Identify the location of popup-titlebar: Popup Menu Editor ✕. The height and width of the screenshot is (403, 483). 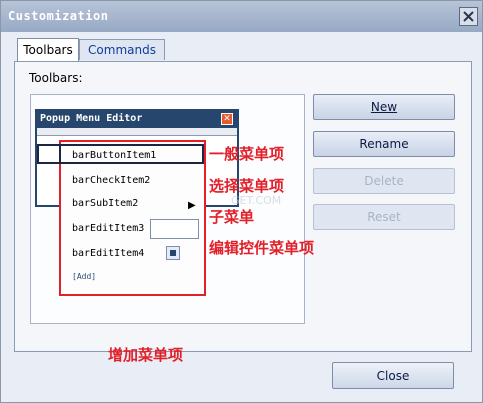
(137, 119).